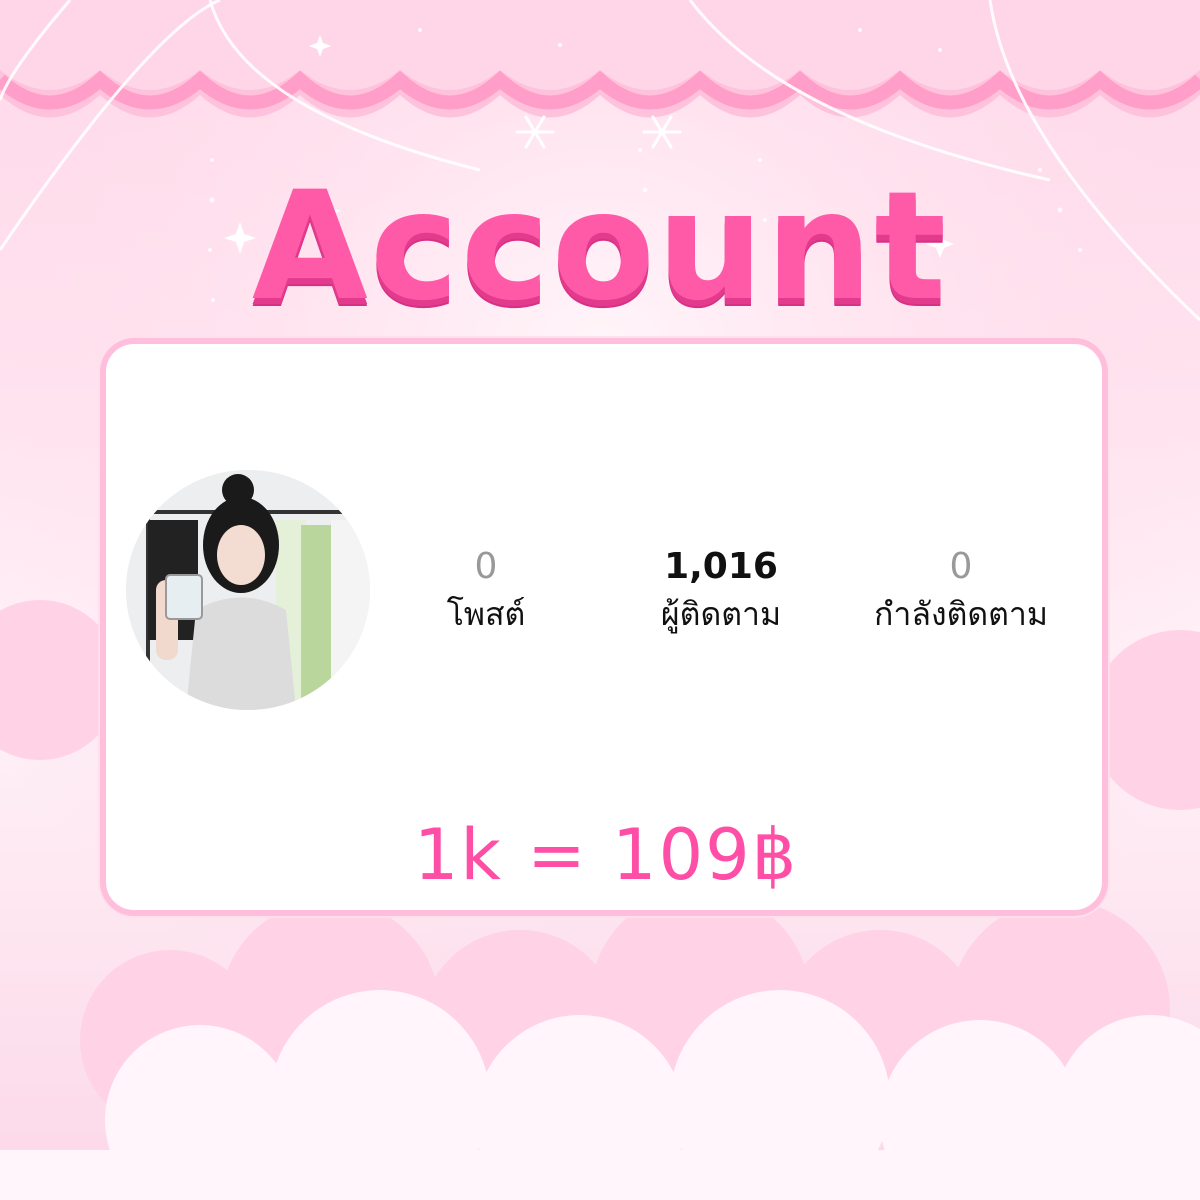 The height and width of the screenshot is (1200, 1200). Describe the element at coordinates (721, 614) in the screenshot. I see `followers-label: ผู้ติดตาม` at that location.